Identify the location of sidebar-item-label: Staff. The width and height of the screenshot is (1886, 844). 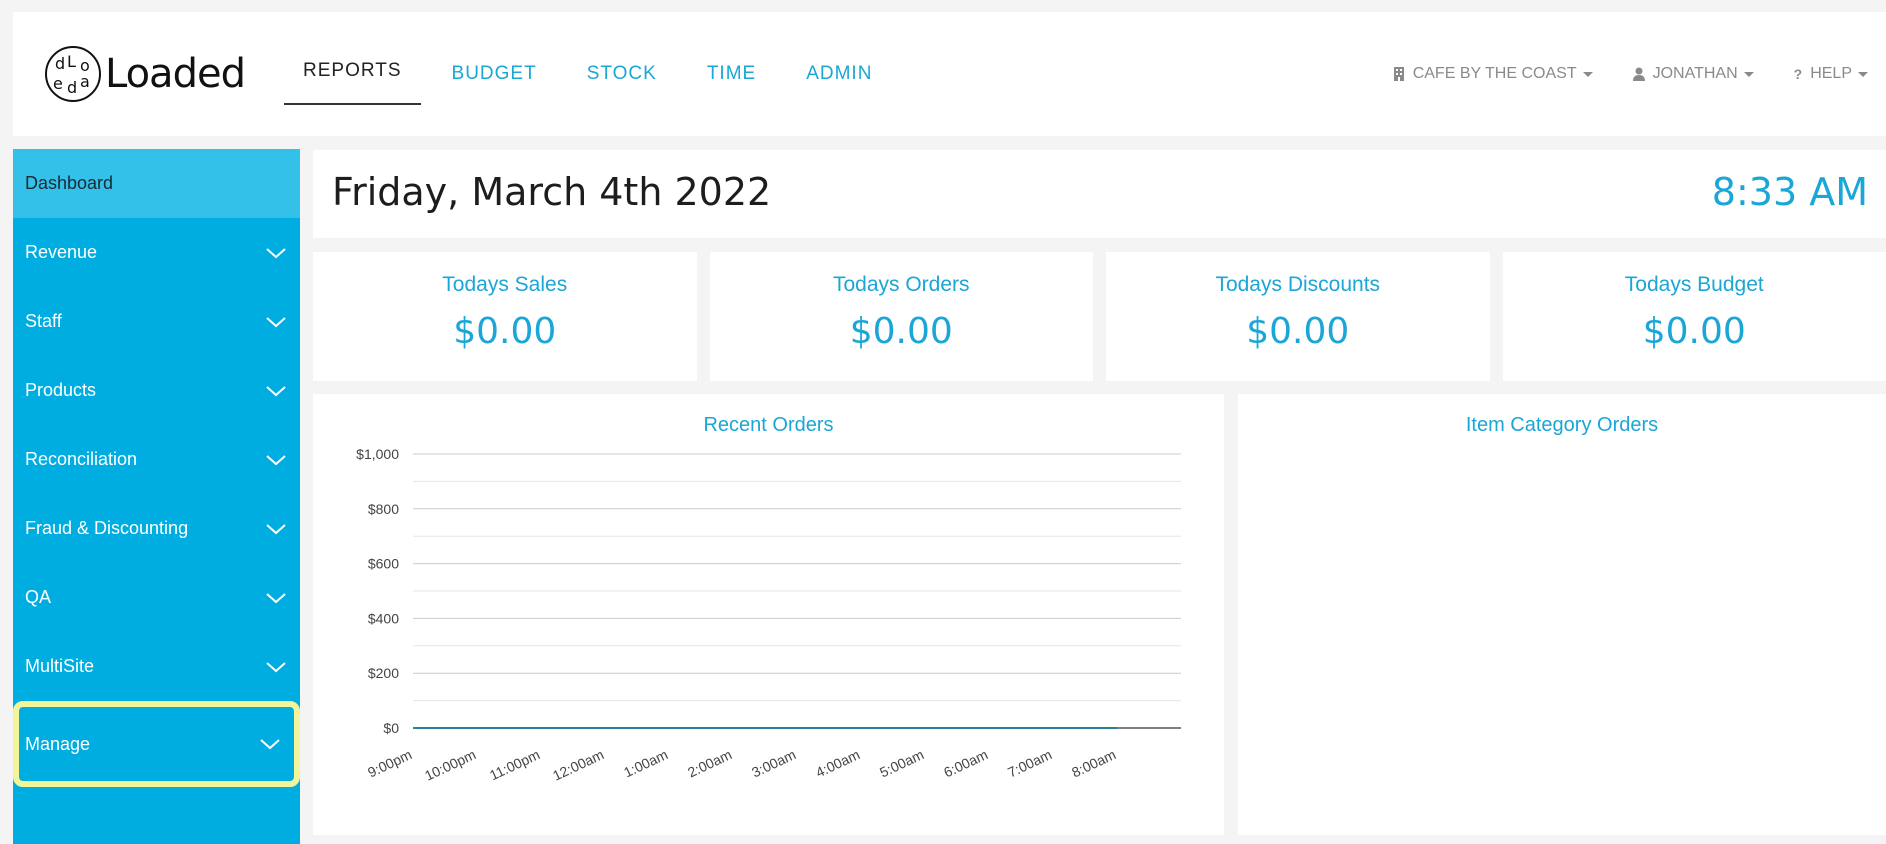
(43, 321).